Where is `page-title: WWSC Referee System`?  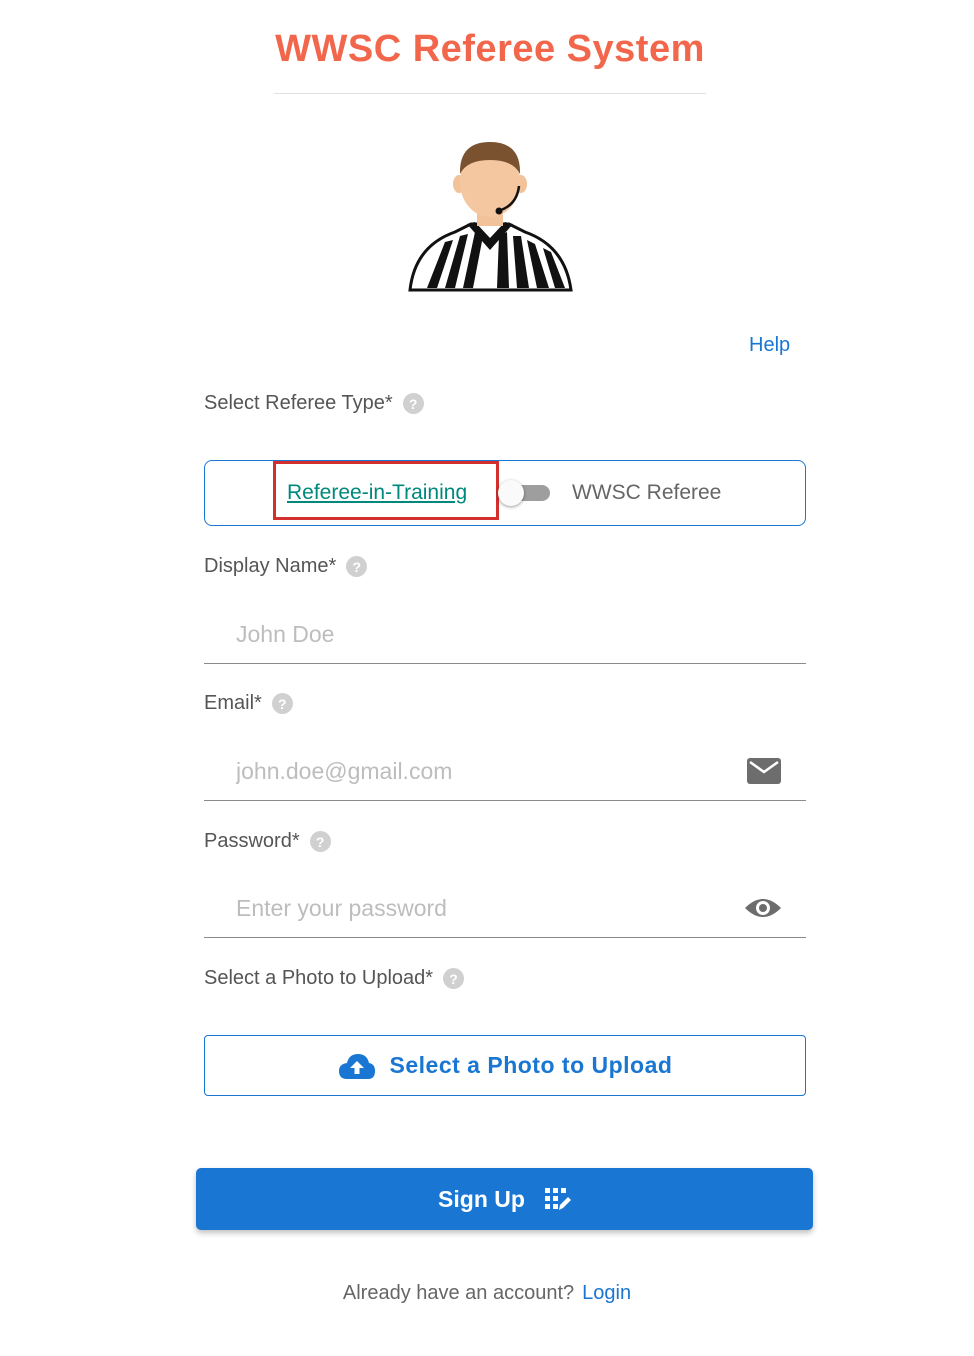 page-title: WWSC Referee System is located at coordinates (490, 49).